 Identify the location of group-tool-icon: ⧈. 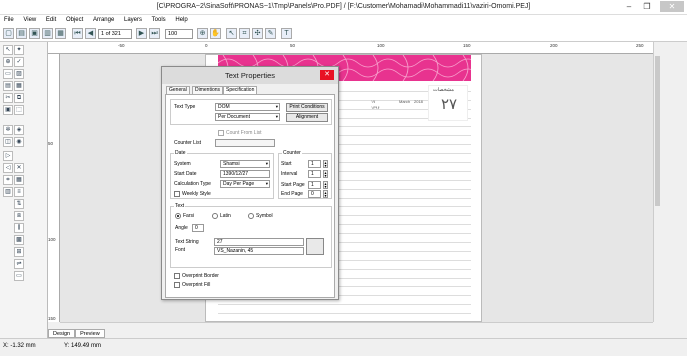
(19, 216).